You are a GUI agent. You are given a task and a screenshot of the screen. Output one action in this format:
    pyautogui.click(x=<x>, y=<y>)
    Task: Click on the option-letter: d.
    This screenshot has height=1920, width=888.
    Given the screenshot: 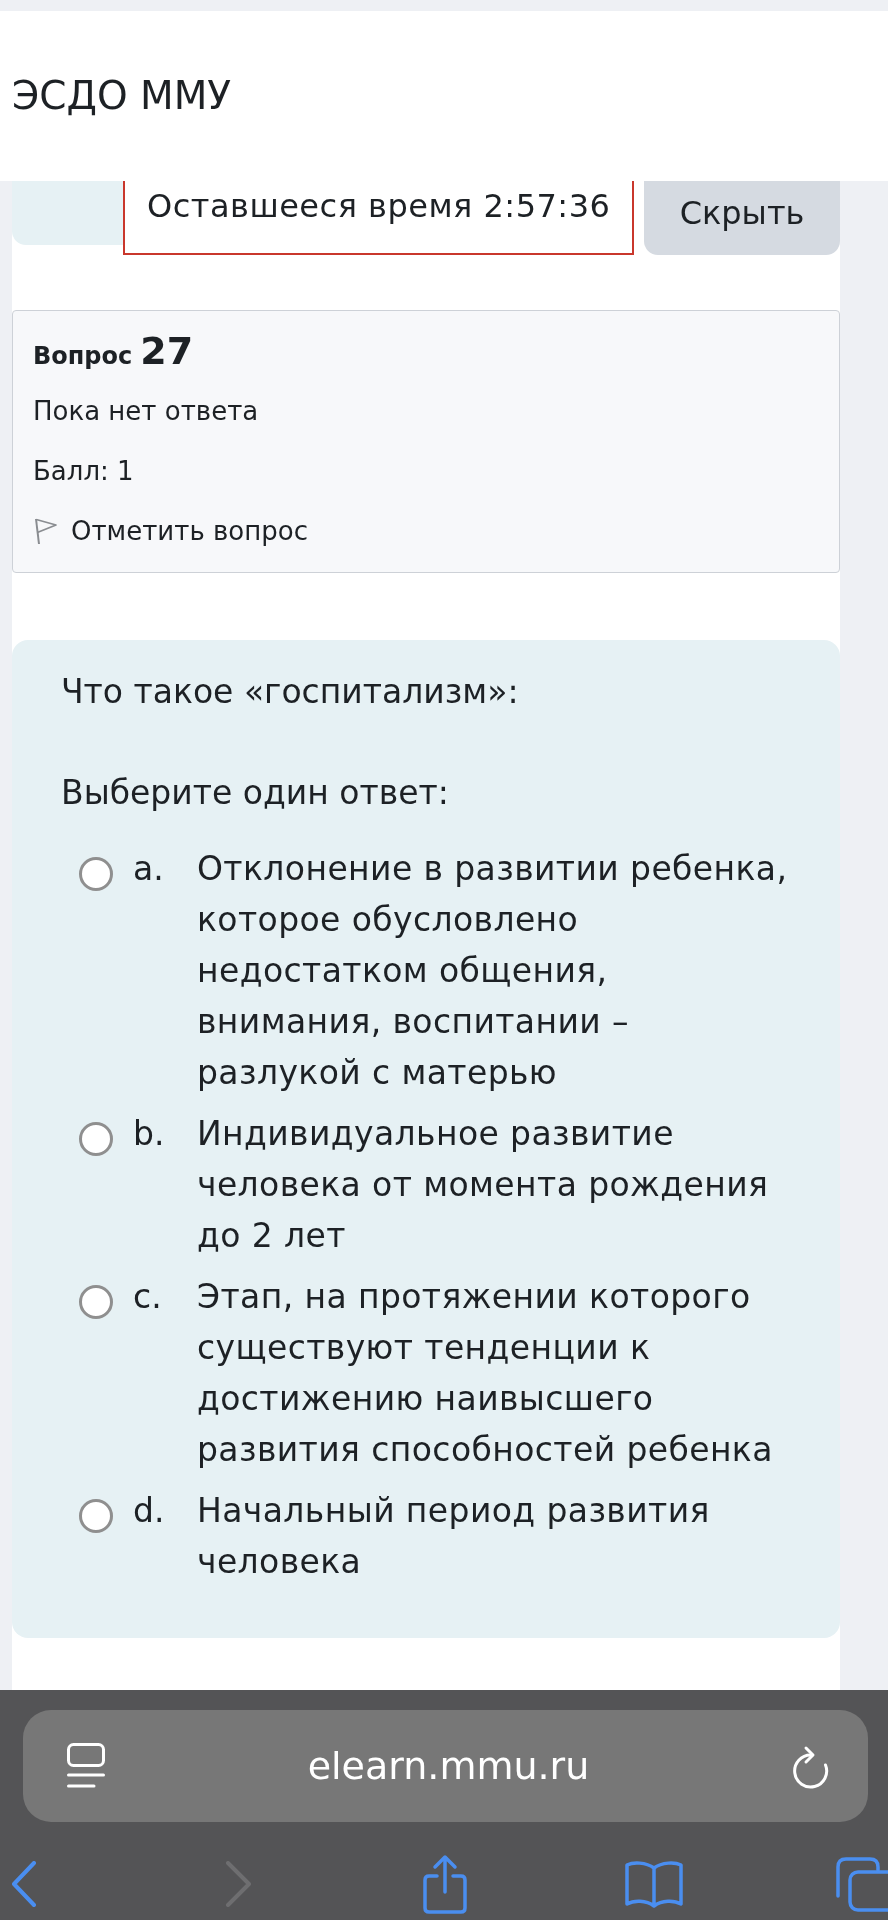 What is the action you would take?
    pyautogui.click(x=149, y=1511)
    